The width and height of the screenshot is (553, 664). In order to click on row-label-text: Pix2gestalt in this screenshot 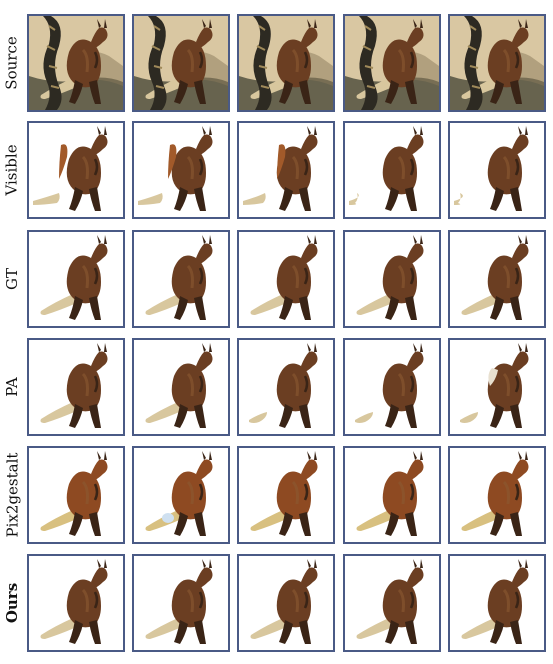, I will do `click(12, 495)`.